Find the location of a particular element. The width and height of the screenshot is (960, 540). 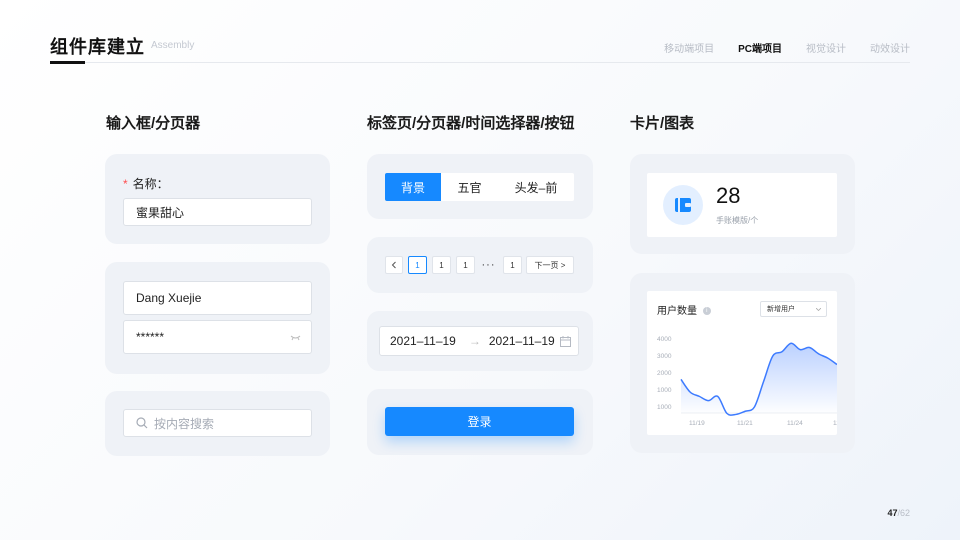

search-input: 按内容搜索 is located at coordinates (217, 423).